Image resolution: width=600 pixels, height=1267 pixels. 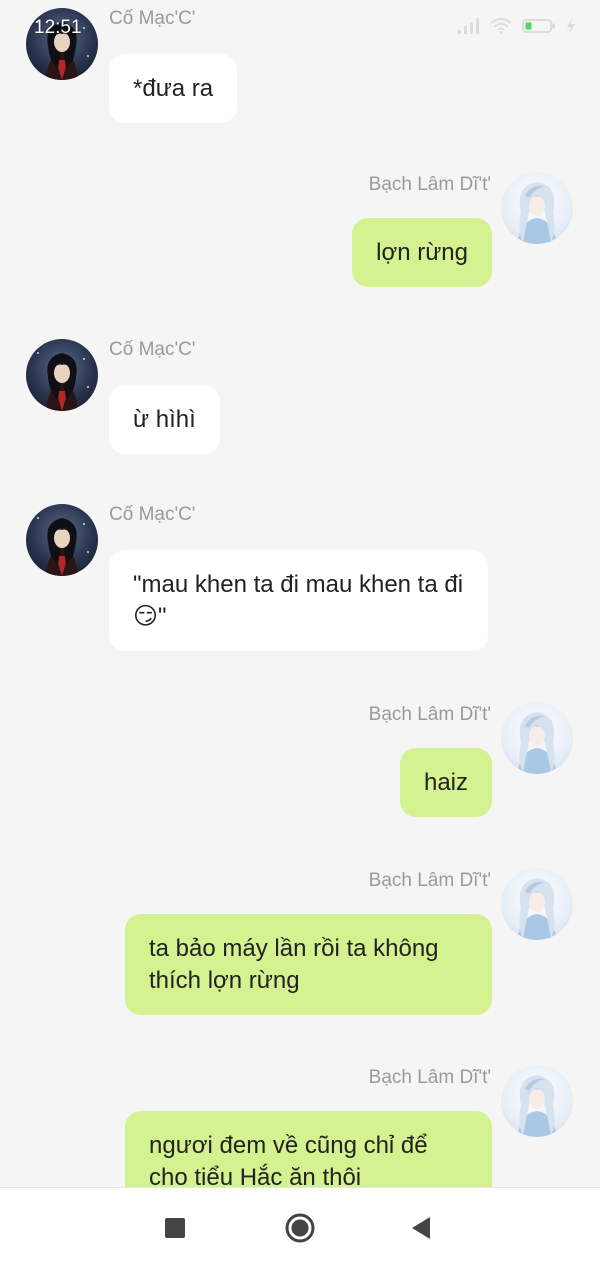 I want to click on message-bubble: haiz, so click(x=445, y=782).